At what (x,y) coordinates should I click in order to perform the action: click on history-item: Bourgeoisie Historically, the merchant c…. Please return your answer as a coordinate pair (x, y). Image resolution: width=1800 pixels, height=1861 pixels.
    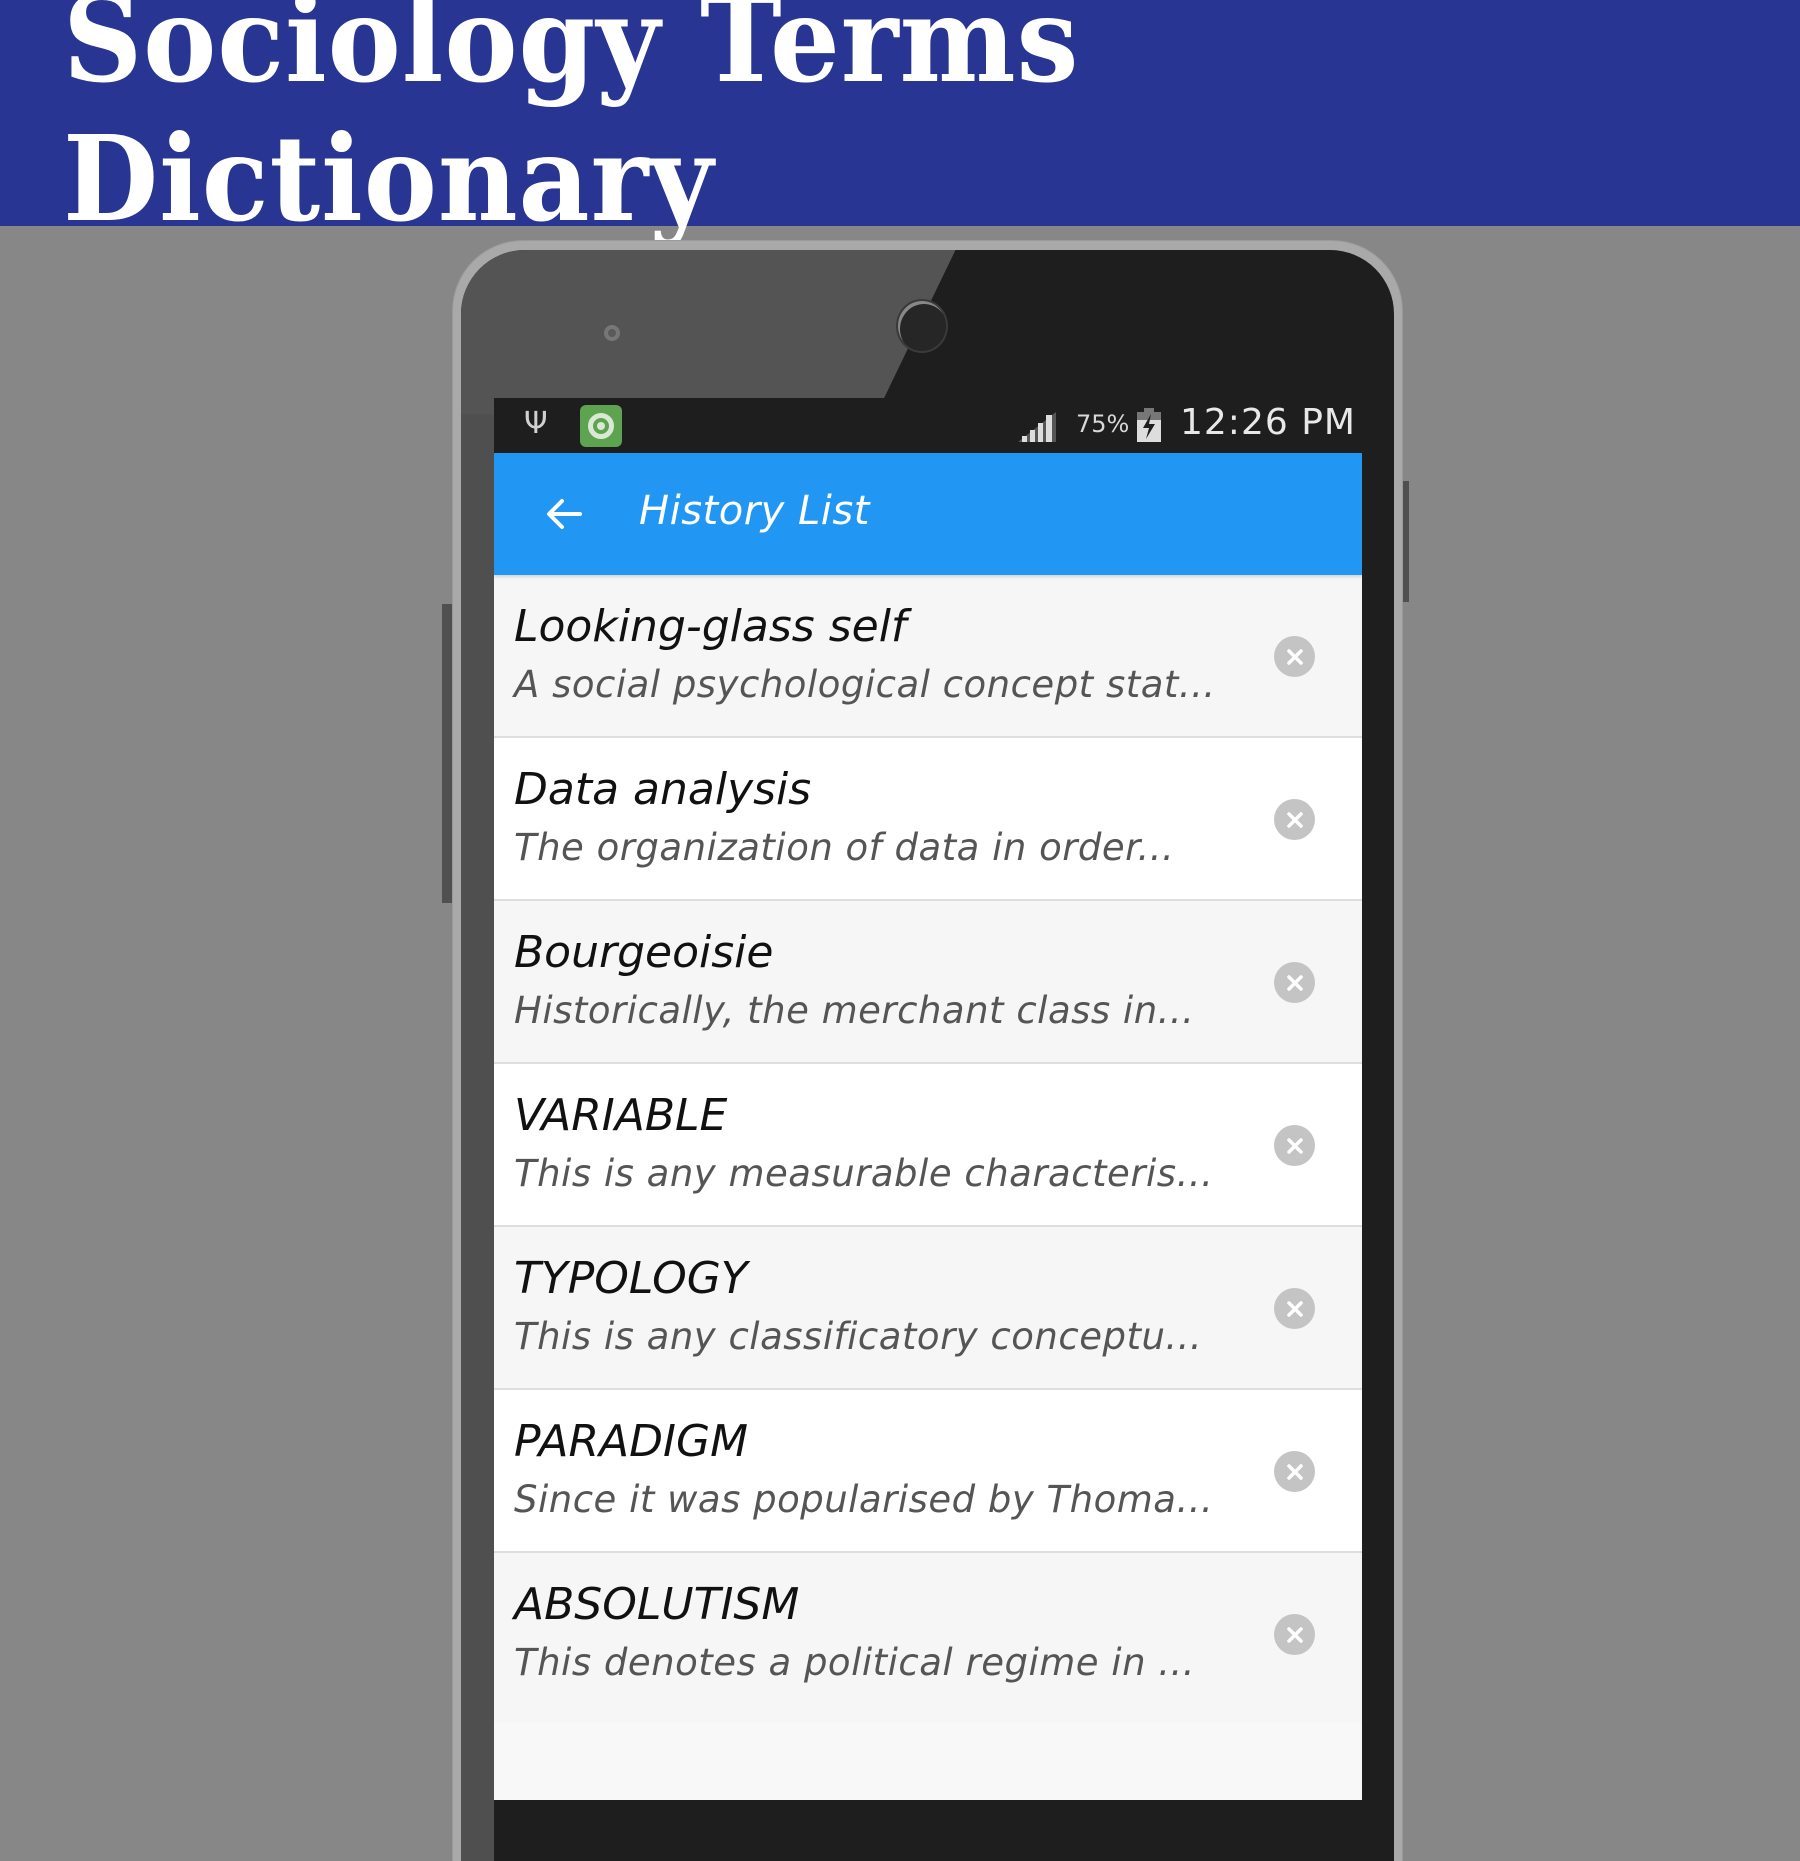
    Looking at the image, I should click on (928, 982).